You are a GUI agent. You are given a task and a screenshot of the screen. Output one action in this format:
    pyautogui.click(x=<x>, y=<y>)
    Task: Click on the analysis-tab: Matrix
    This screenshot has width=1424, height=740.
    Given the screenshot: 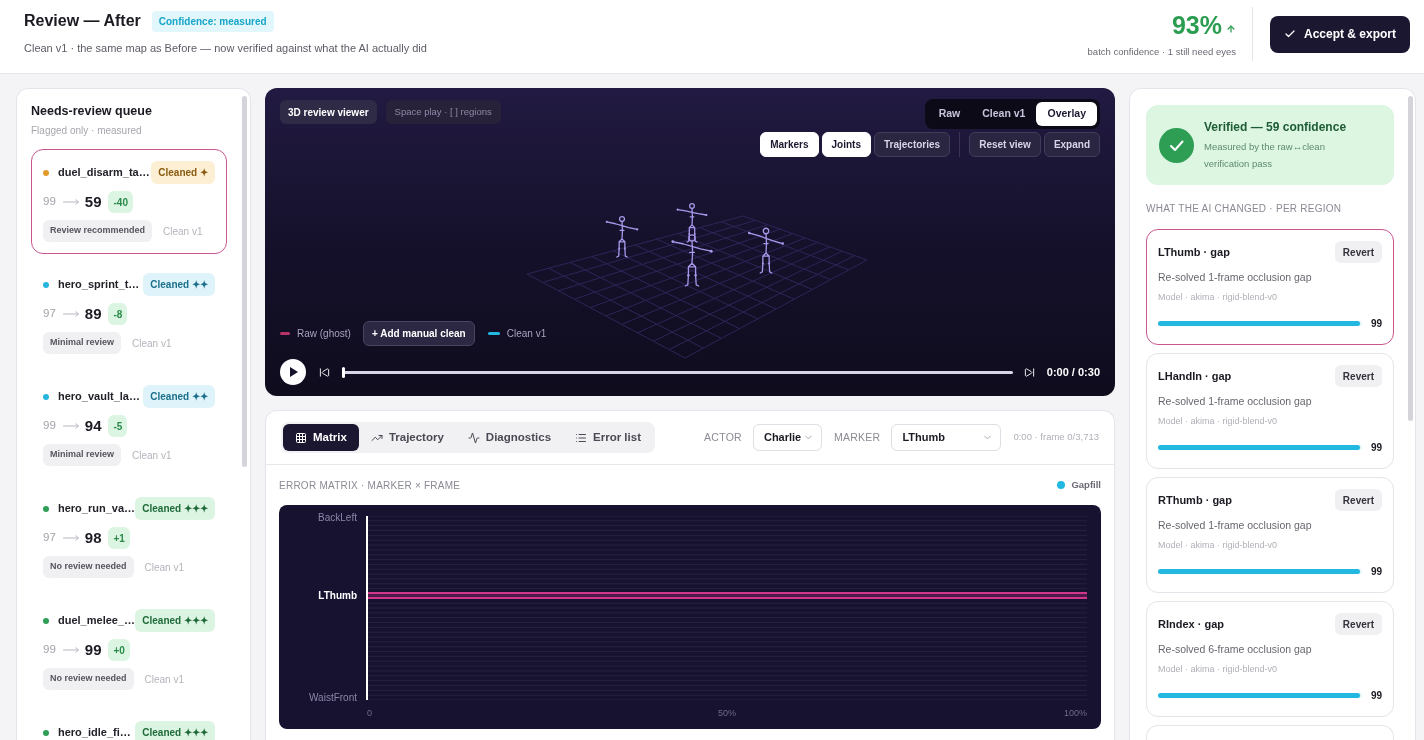 What is the action you would take?
    pyautogui.click(x=321, y=437)
    